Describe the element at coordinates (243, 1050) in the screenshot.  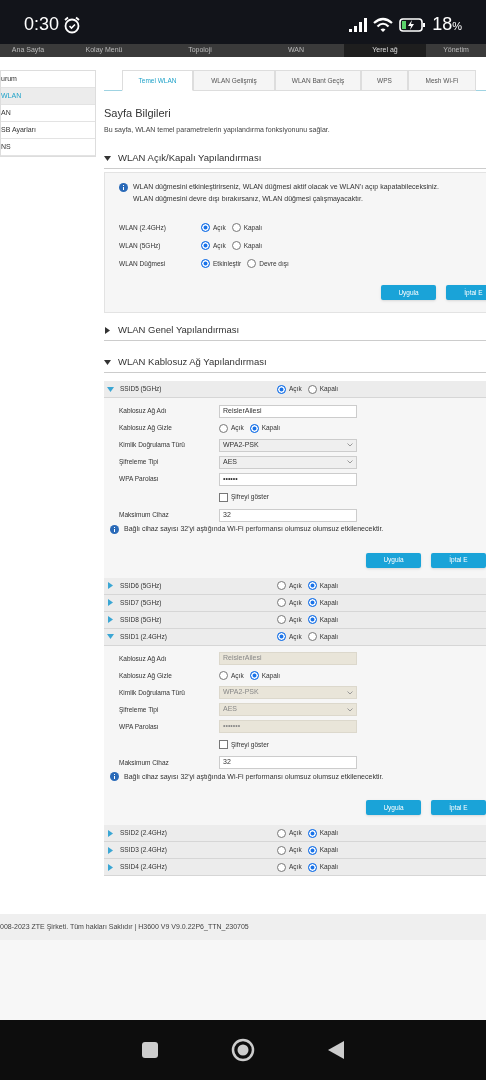
I see `home-icon` at that location.